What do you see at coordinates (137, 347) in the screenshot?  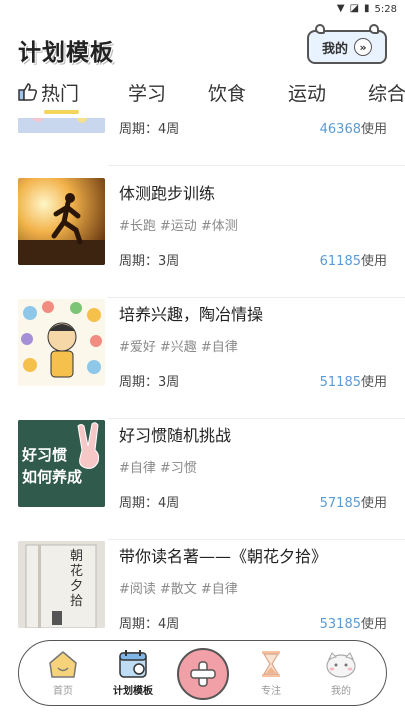 I see `tag: #爱好` at bounding box center [137, 347].